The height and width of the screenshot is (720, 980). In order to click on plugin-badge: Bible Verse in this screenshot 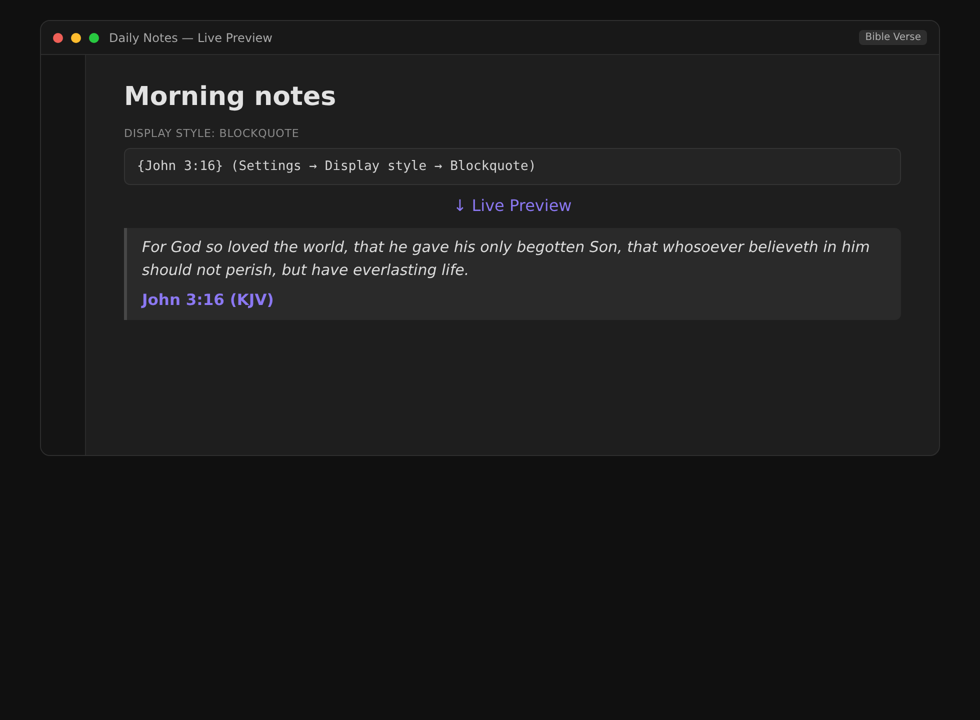, I will do `click(893, 37)`.